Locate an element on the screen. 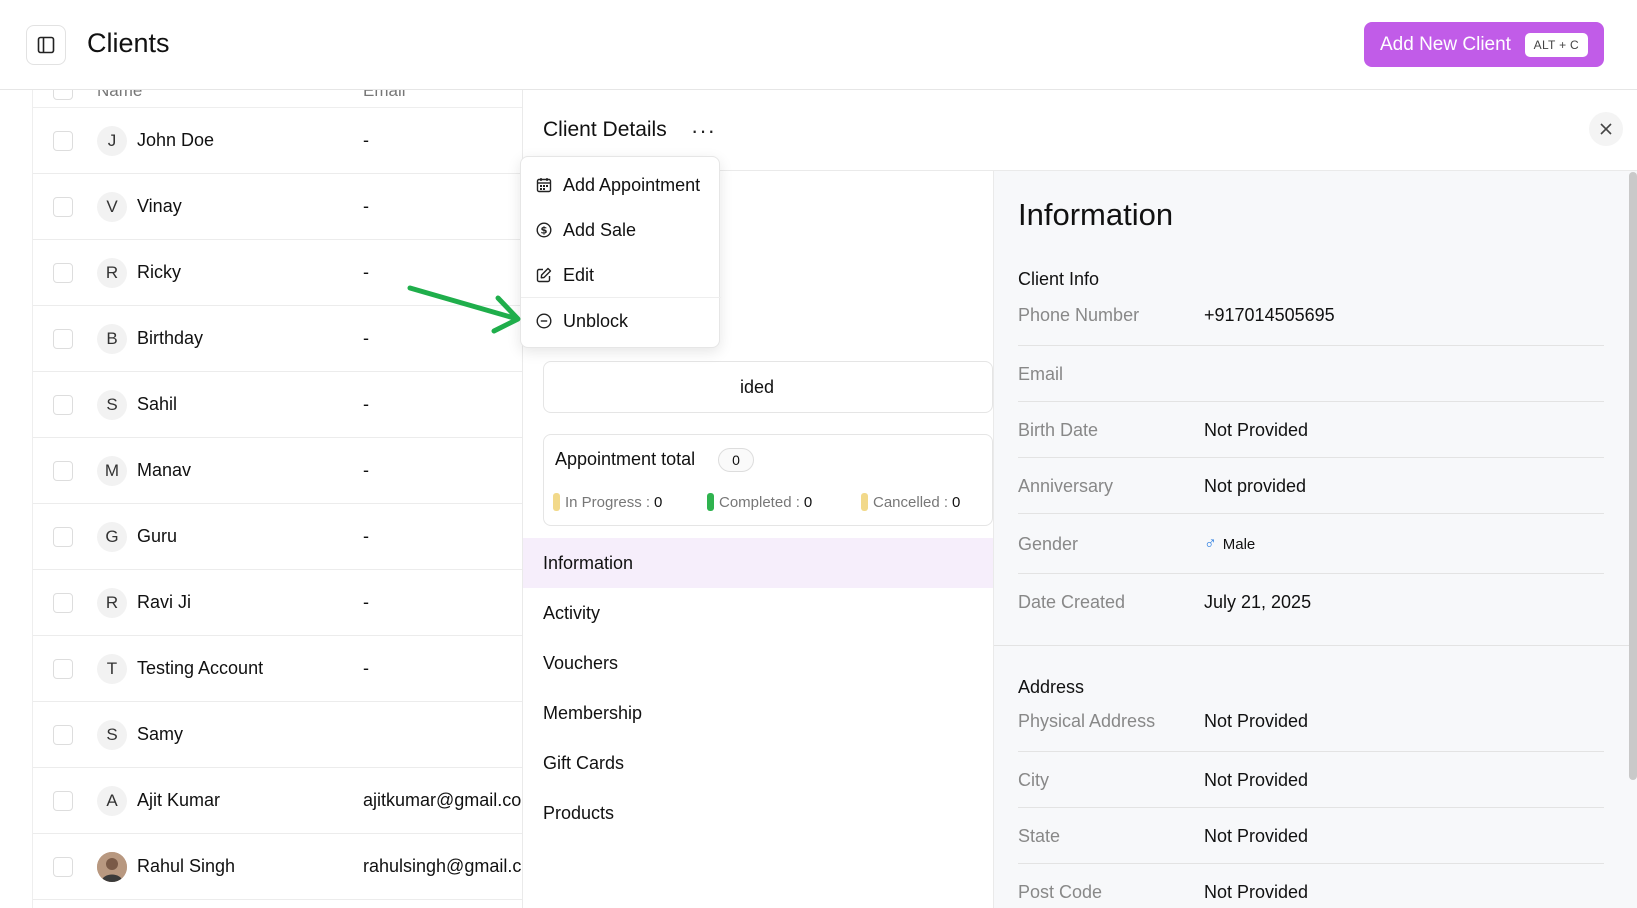  gender-value: ♂ Male is located at coordinates (1229, 544).